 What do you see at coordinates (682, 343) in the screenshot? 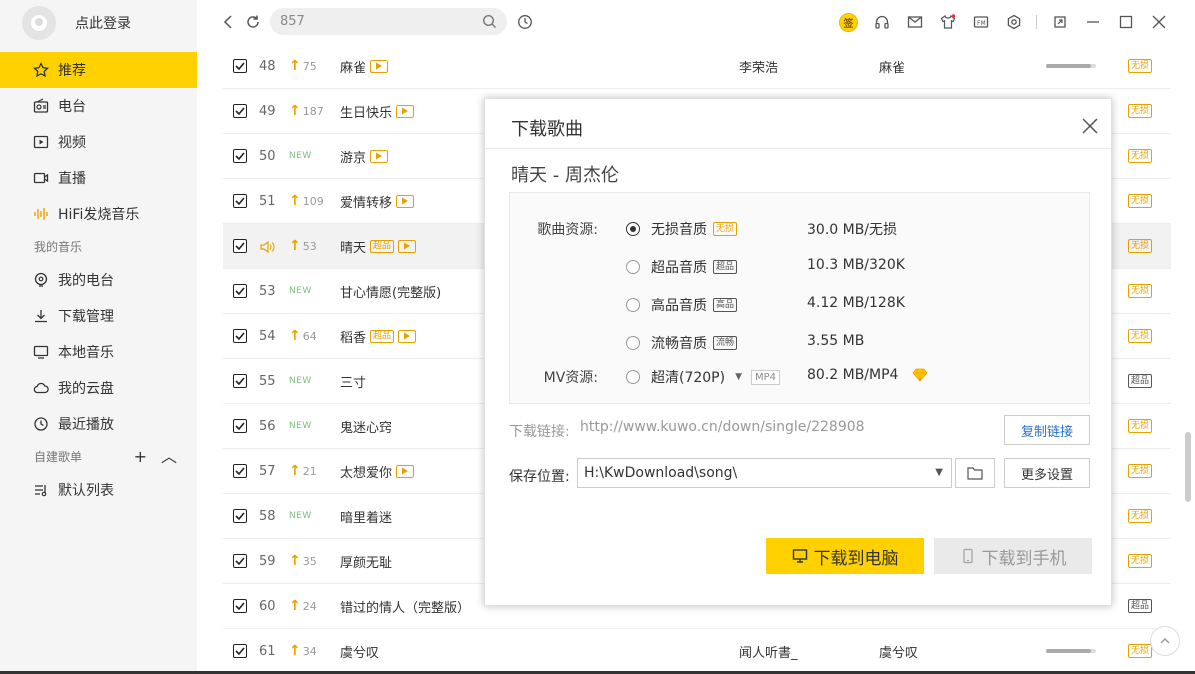
I see `quality-option-smooth: 流畅音质 流畅` at bounding box center [682, 343].